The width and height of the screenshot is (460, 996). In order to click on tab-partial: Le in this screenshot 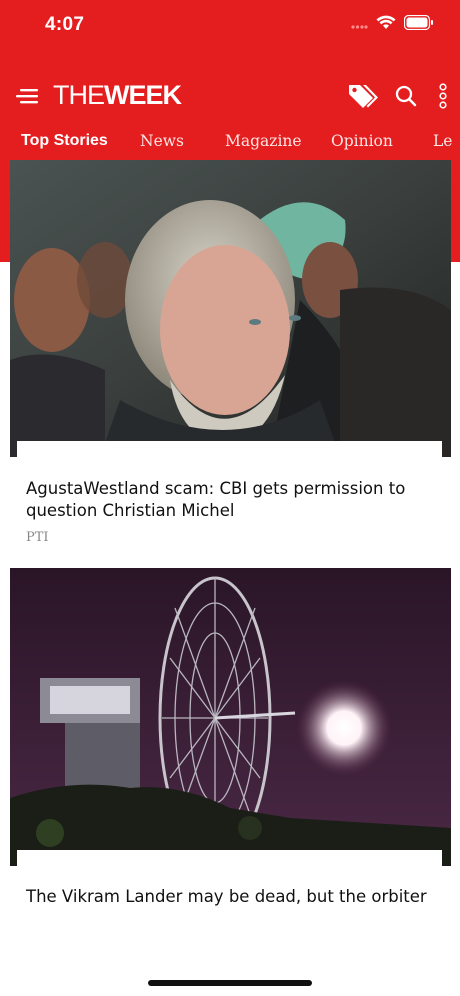, I will do `click(442, 141)`.